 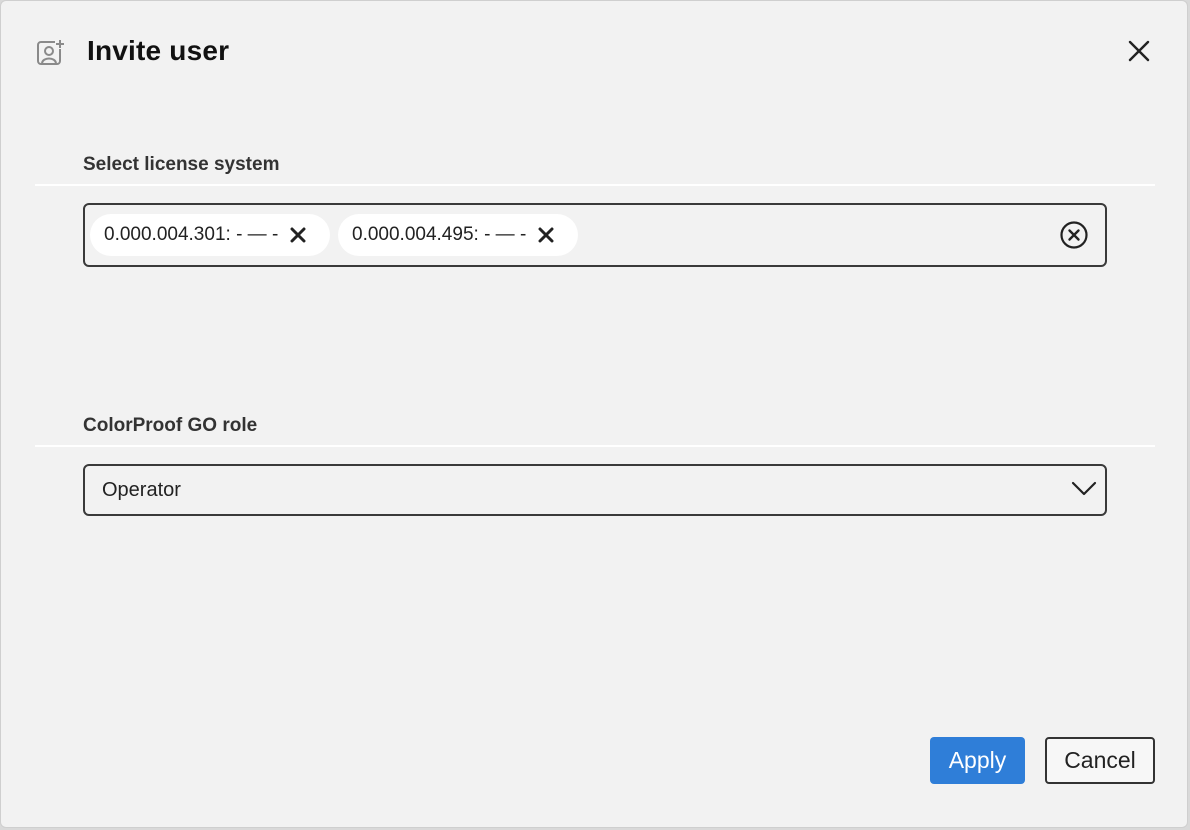 What do you see at coordinates (51, 52) in the screenshot?
I see `add-user-icon` at bounding box center [51, 52].